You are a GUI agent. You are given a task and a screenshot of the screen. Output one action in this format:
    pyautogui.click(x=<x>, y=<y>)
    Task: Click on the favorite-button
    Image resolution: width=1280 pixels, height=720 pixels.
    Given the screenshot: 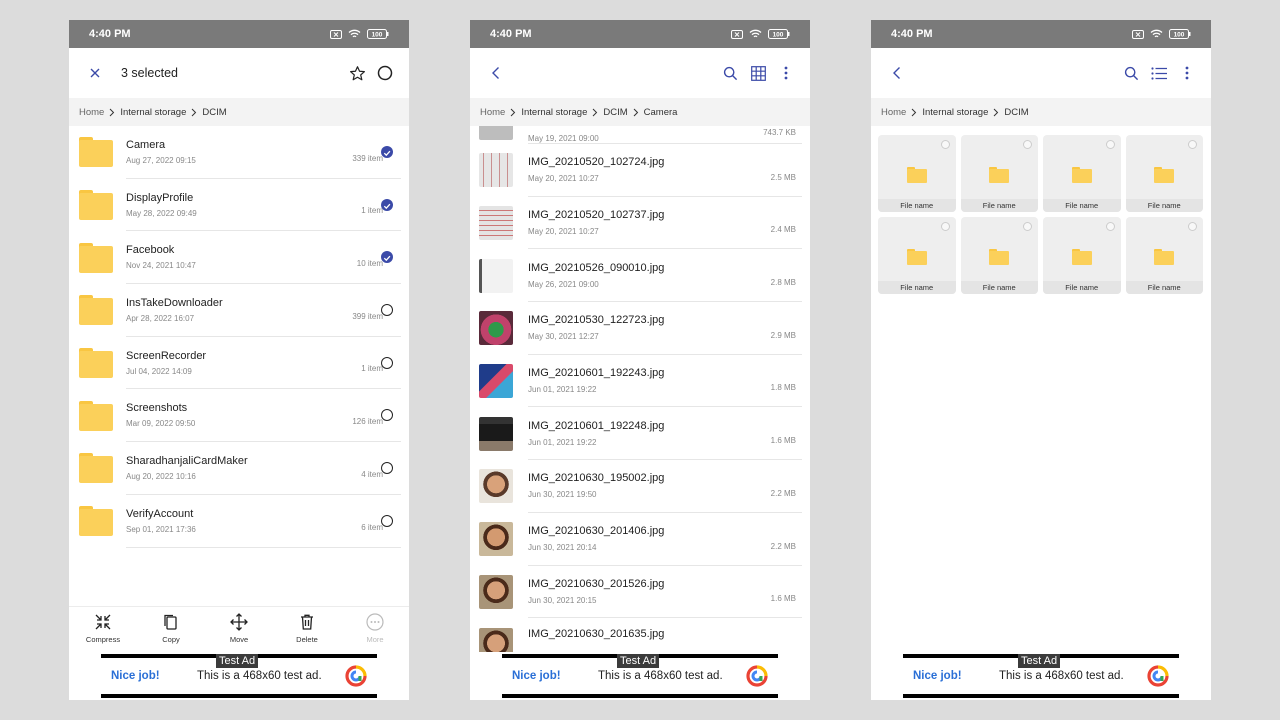 What is the action you would take?
    pyautogui.click(x=357, y=73)
    